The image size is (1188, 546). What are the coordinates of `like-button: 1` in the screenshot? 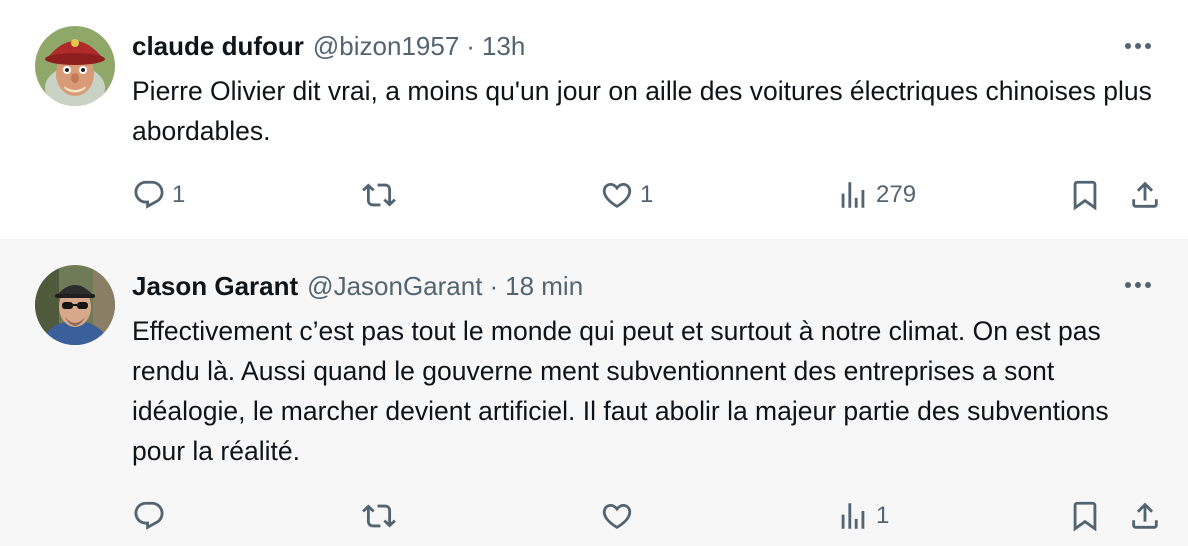 It's located at (626, 195).